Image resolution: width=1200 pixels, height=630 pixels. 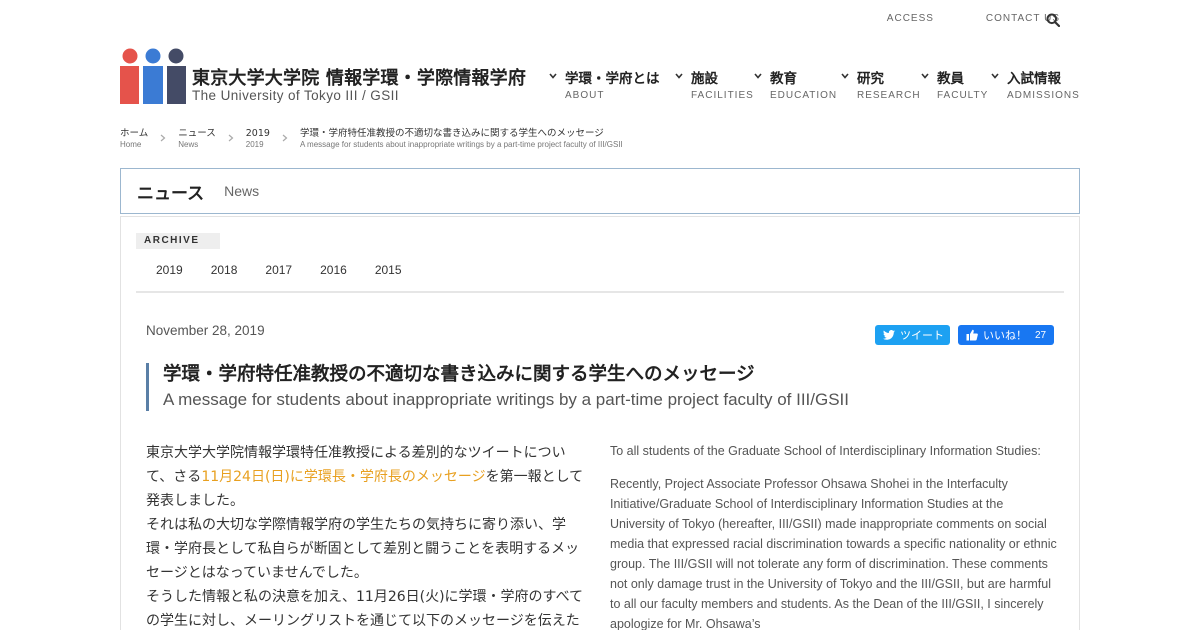 What do you see at coordinates (388, 270) in the screenshot?
I see `archive-year-link: 2015` at bounding box center [388, 270].